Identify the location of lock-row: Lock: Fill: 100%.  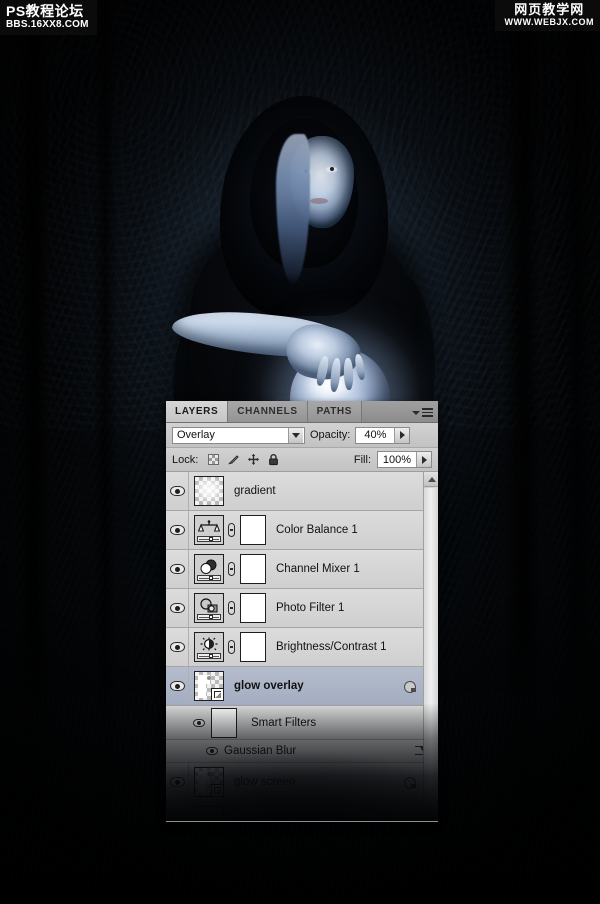
(302, 460).